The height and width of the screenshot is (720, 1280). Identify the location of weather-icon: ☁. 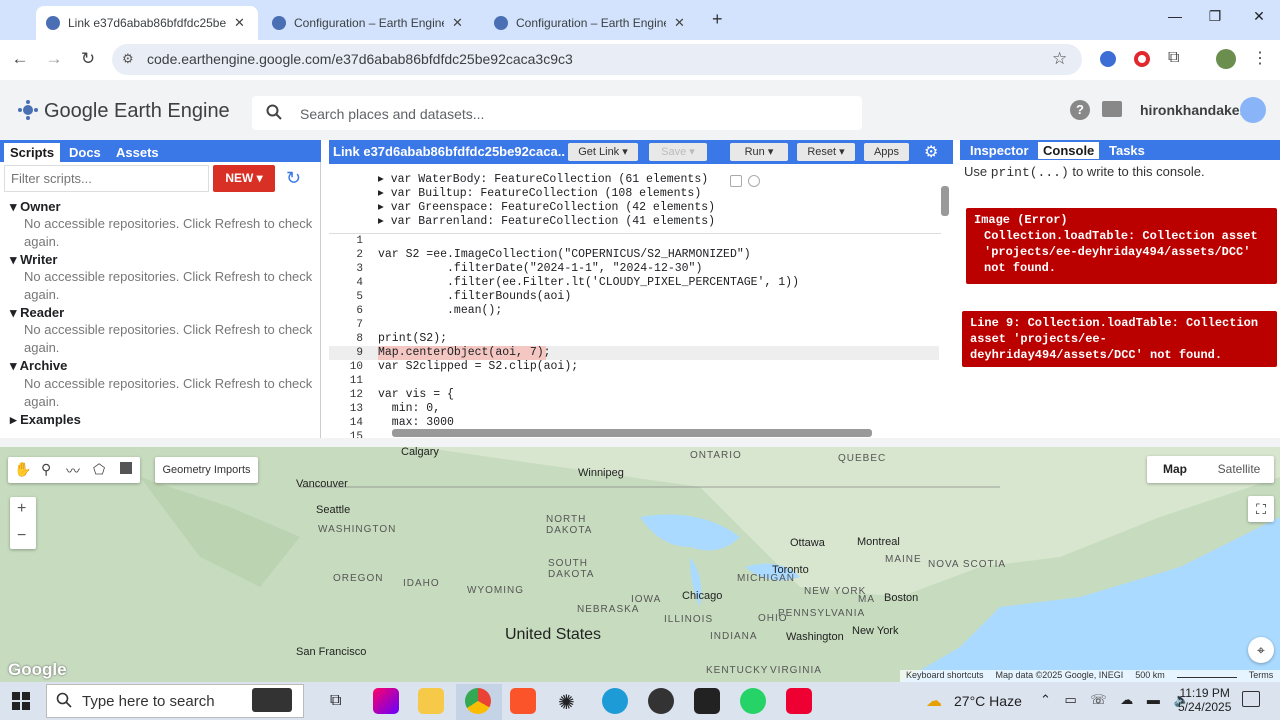
(934, 701).